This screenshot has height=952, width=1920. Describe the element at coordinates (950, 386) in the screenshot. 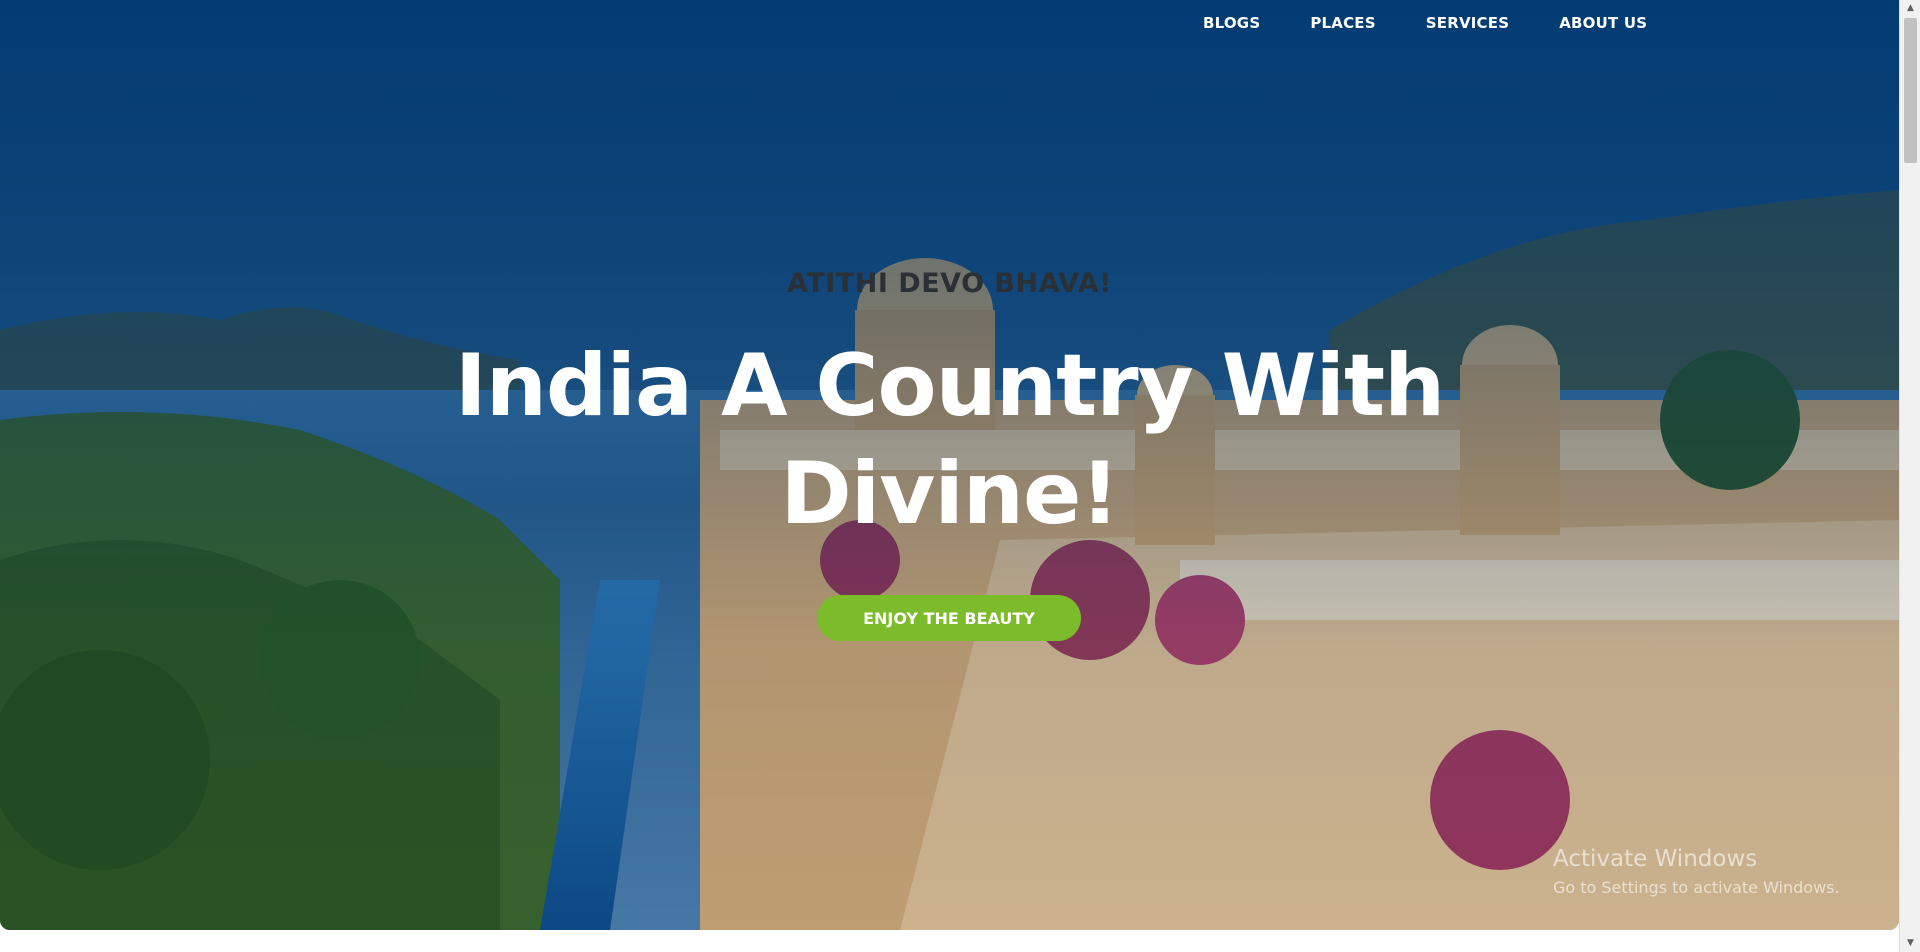

I see `hero-headline-line-1: India A Country With` at that location.